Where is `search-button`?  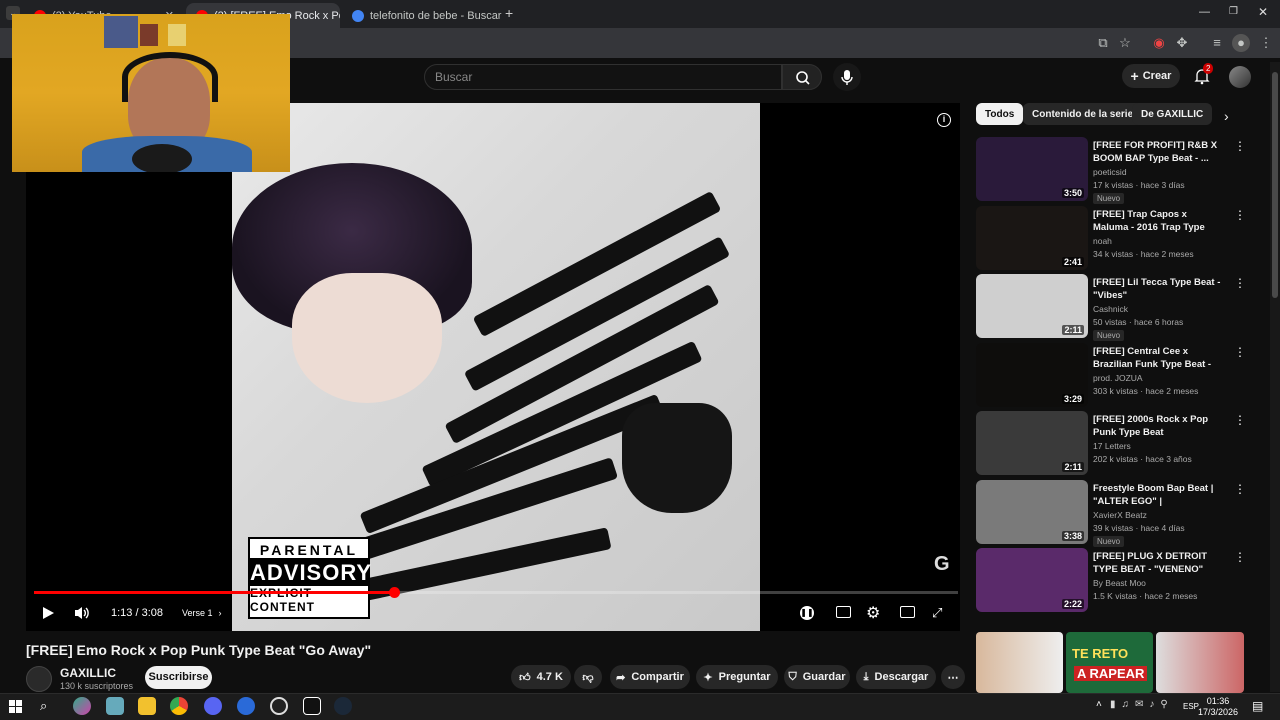
search-button is located at coordinates (802, 77).